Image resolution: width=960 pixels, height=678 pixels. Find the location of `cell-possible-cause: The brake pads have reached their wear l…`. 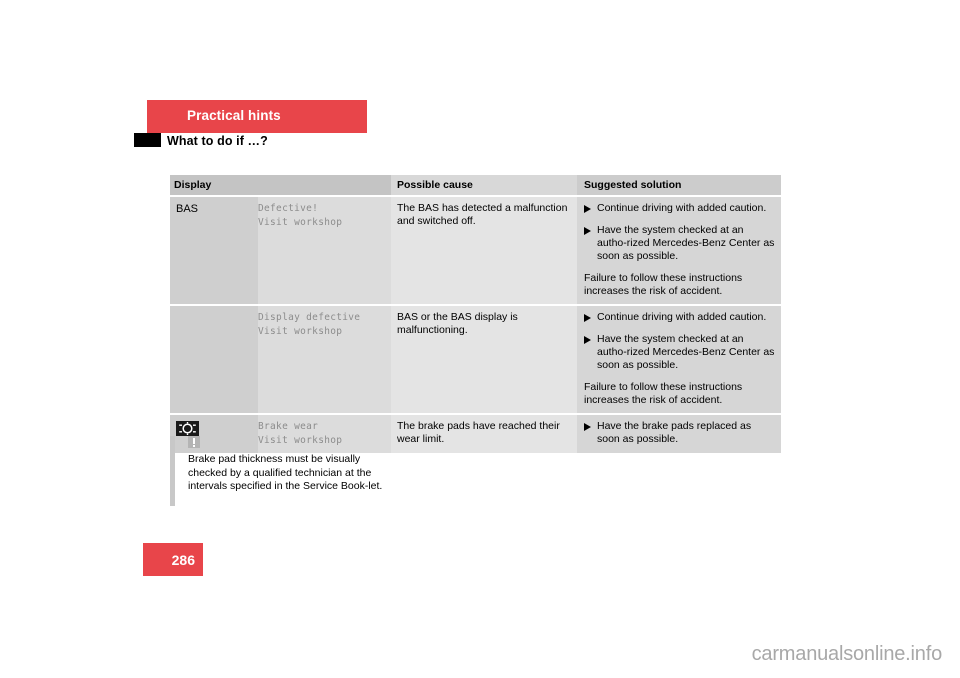

cell-possible-cause: The brake pads have reached their wear l… is located at coordinates (484, 434).